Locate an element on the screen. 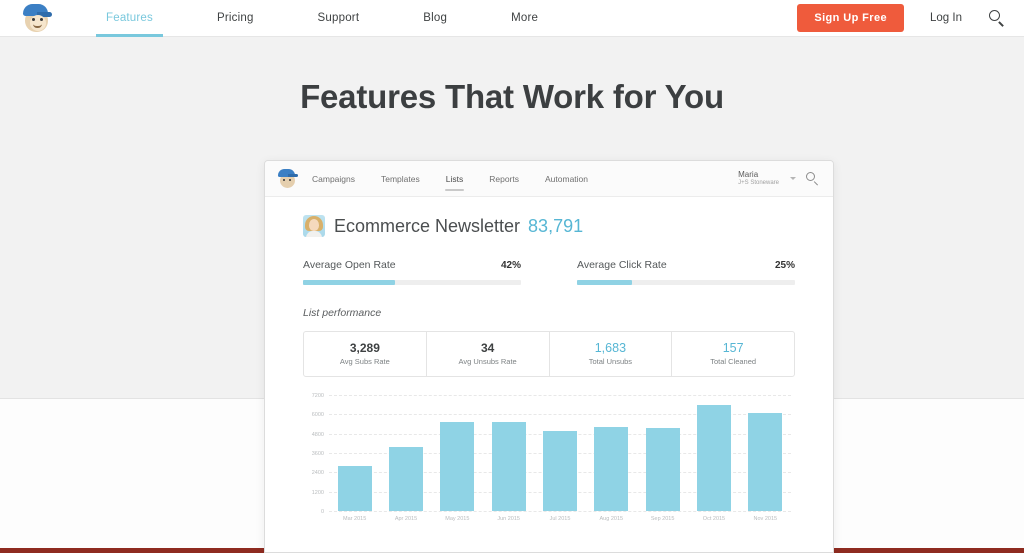 This screenshot has width=1024, height=553. app-nav-item-templates: Templates is located at coordinates (400, 179).